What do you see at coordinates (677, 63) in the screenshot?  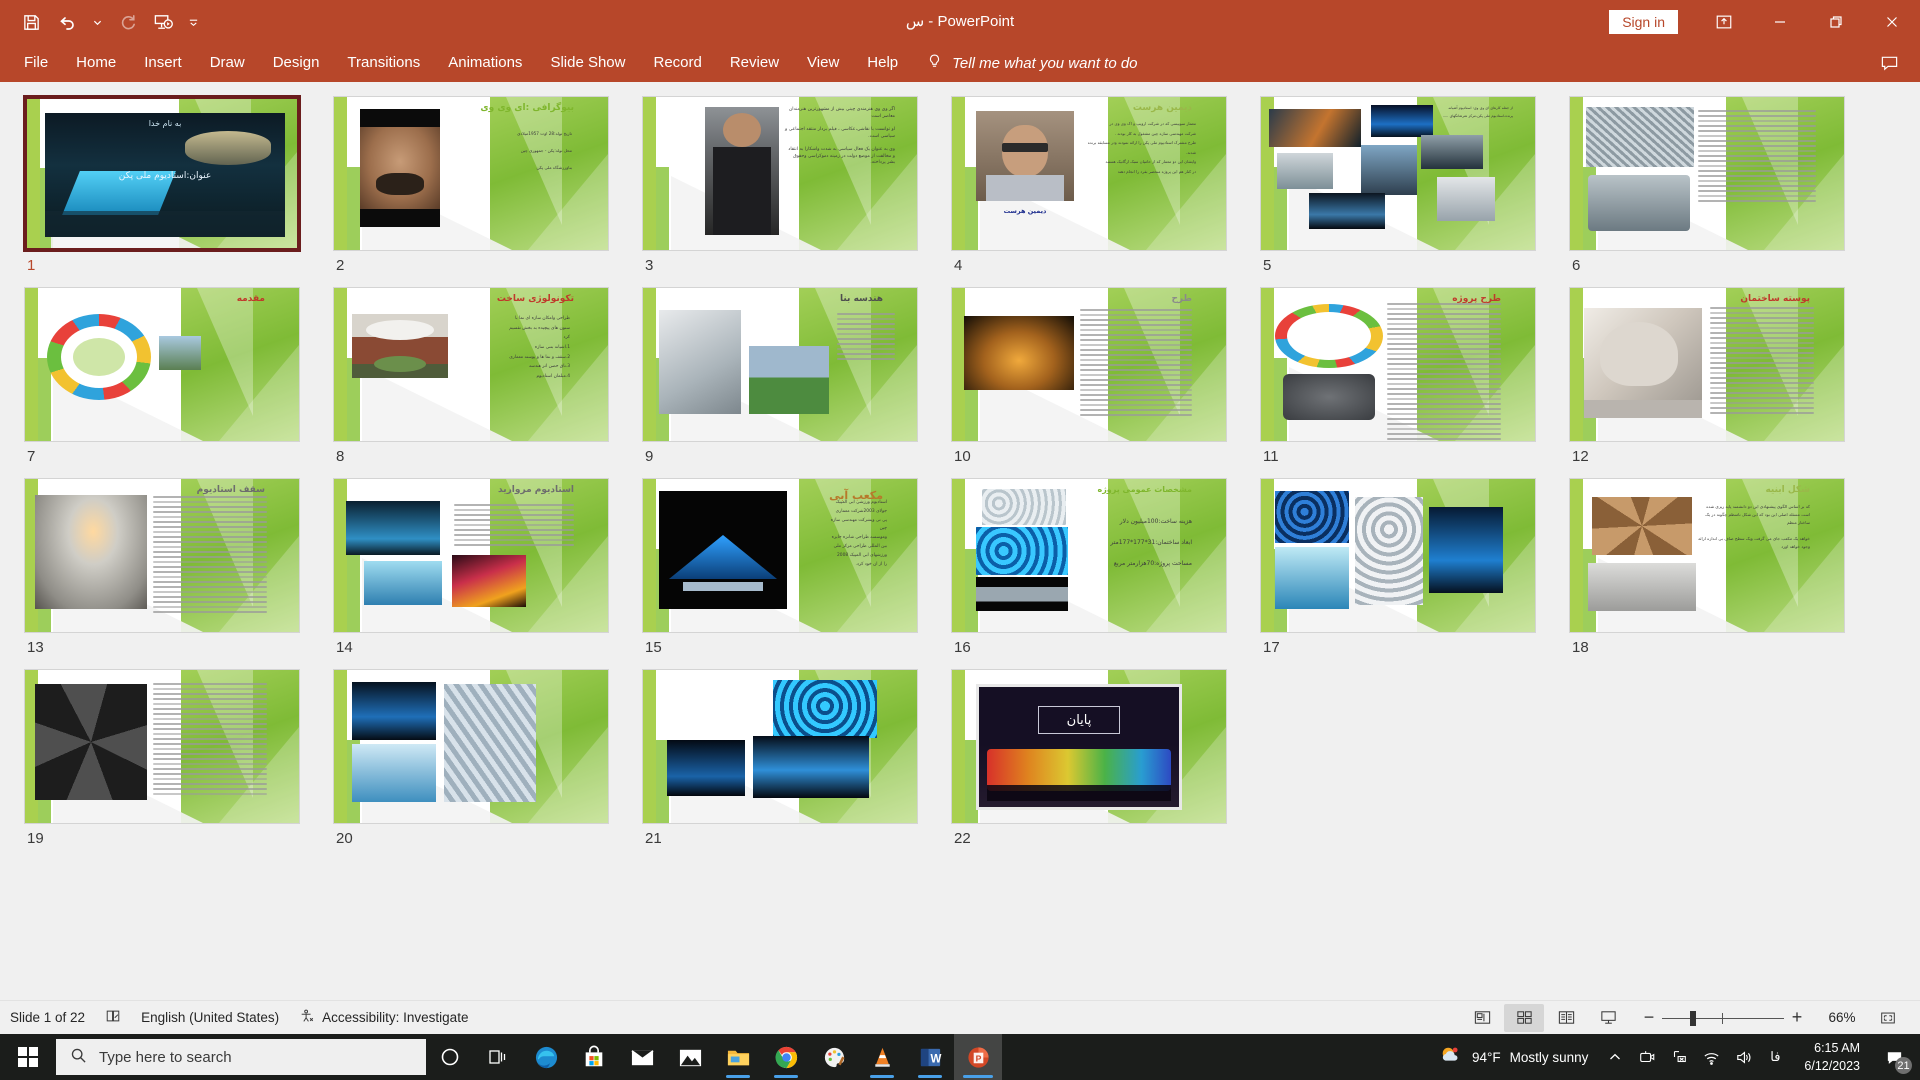 I see `tab-record: Record` at bounding box center [677, 63].